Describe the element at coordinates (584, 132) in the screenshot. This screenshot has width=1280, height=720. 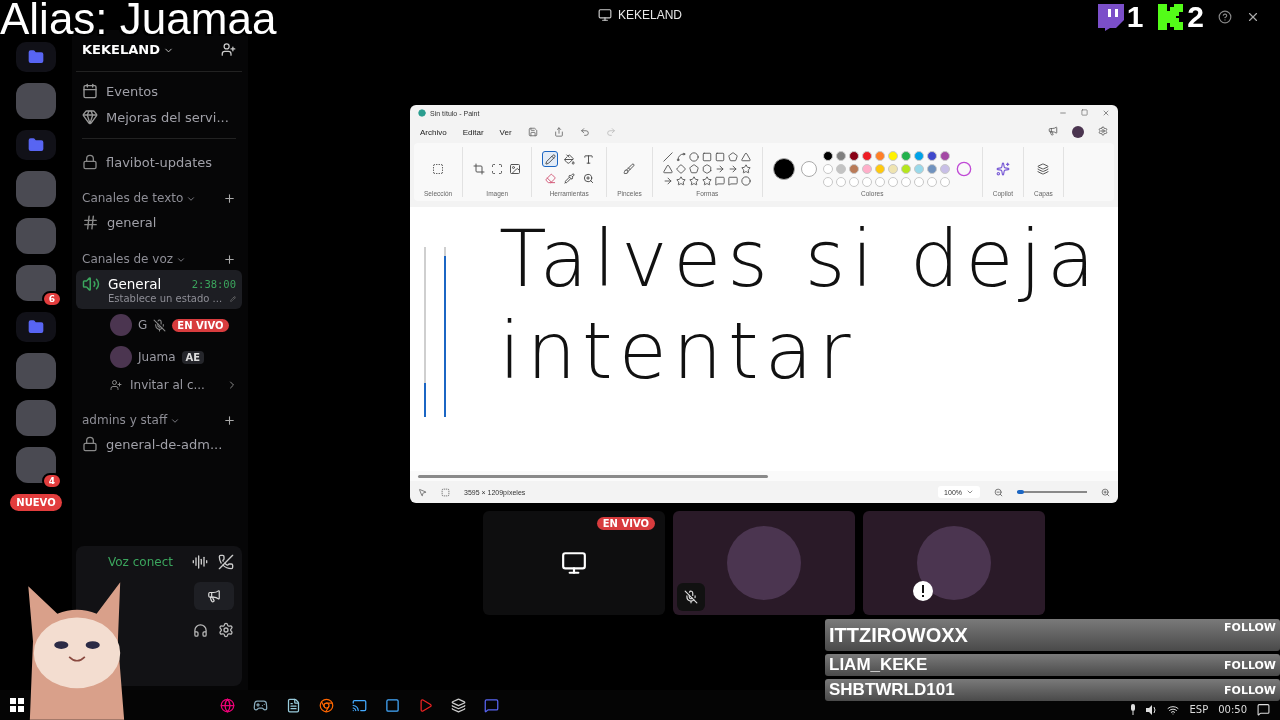
I see `undo-icon` at that location.